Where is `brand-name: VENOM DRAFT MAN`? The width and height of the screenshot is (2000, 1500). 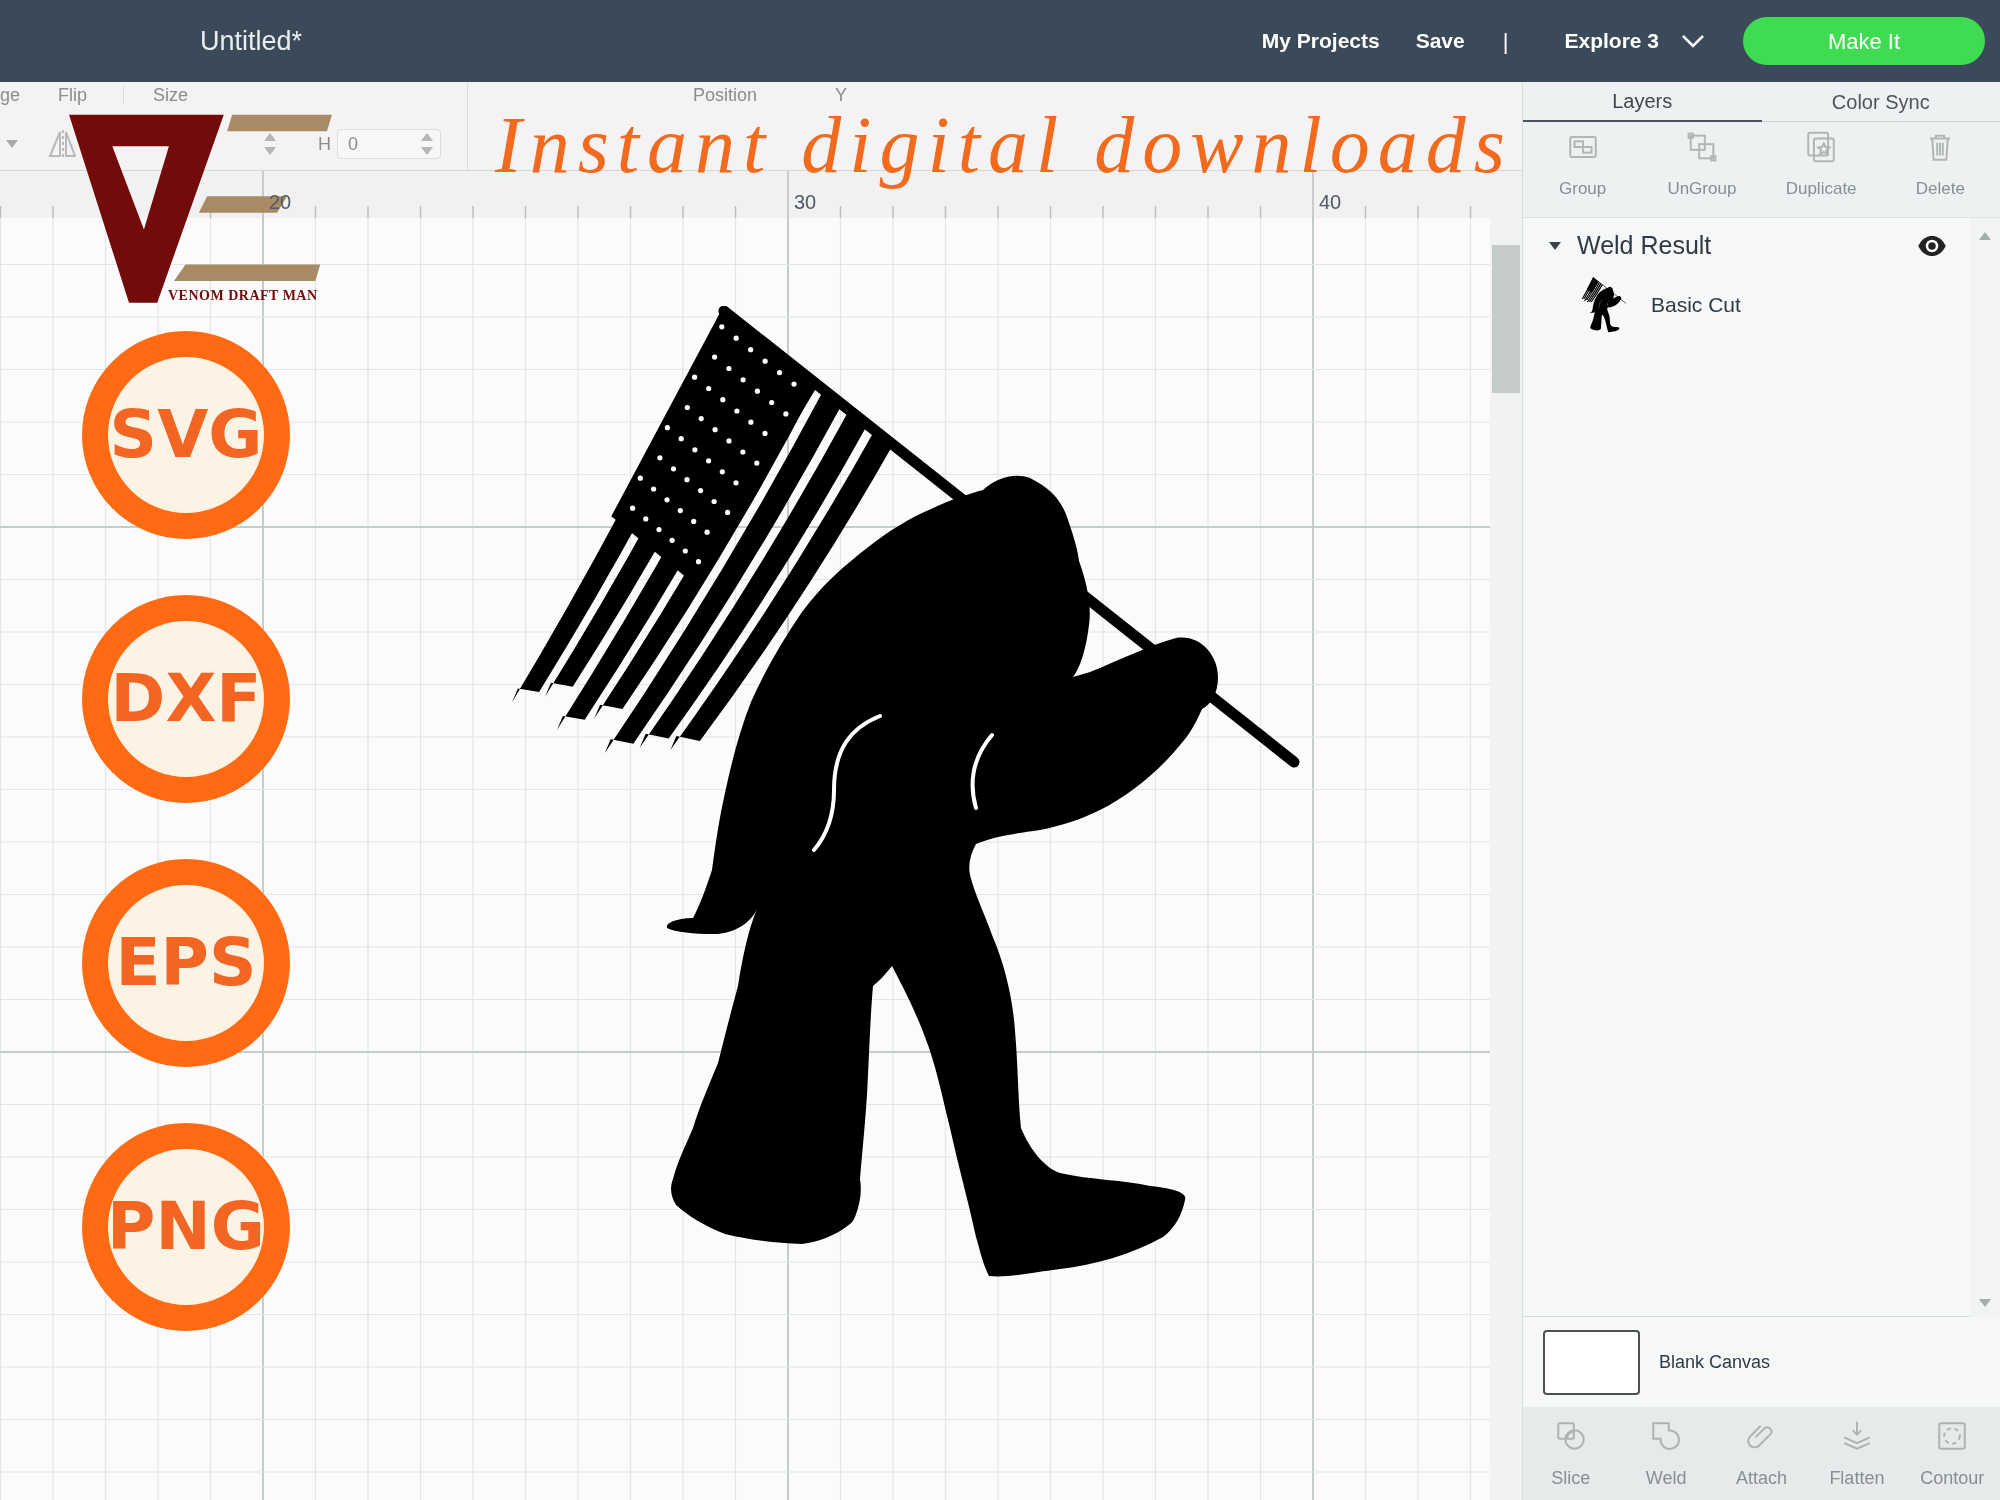 brand-name: VENOM DRAFT MAN is located at coordinates (243, 296).